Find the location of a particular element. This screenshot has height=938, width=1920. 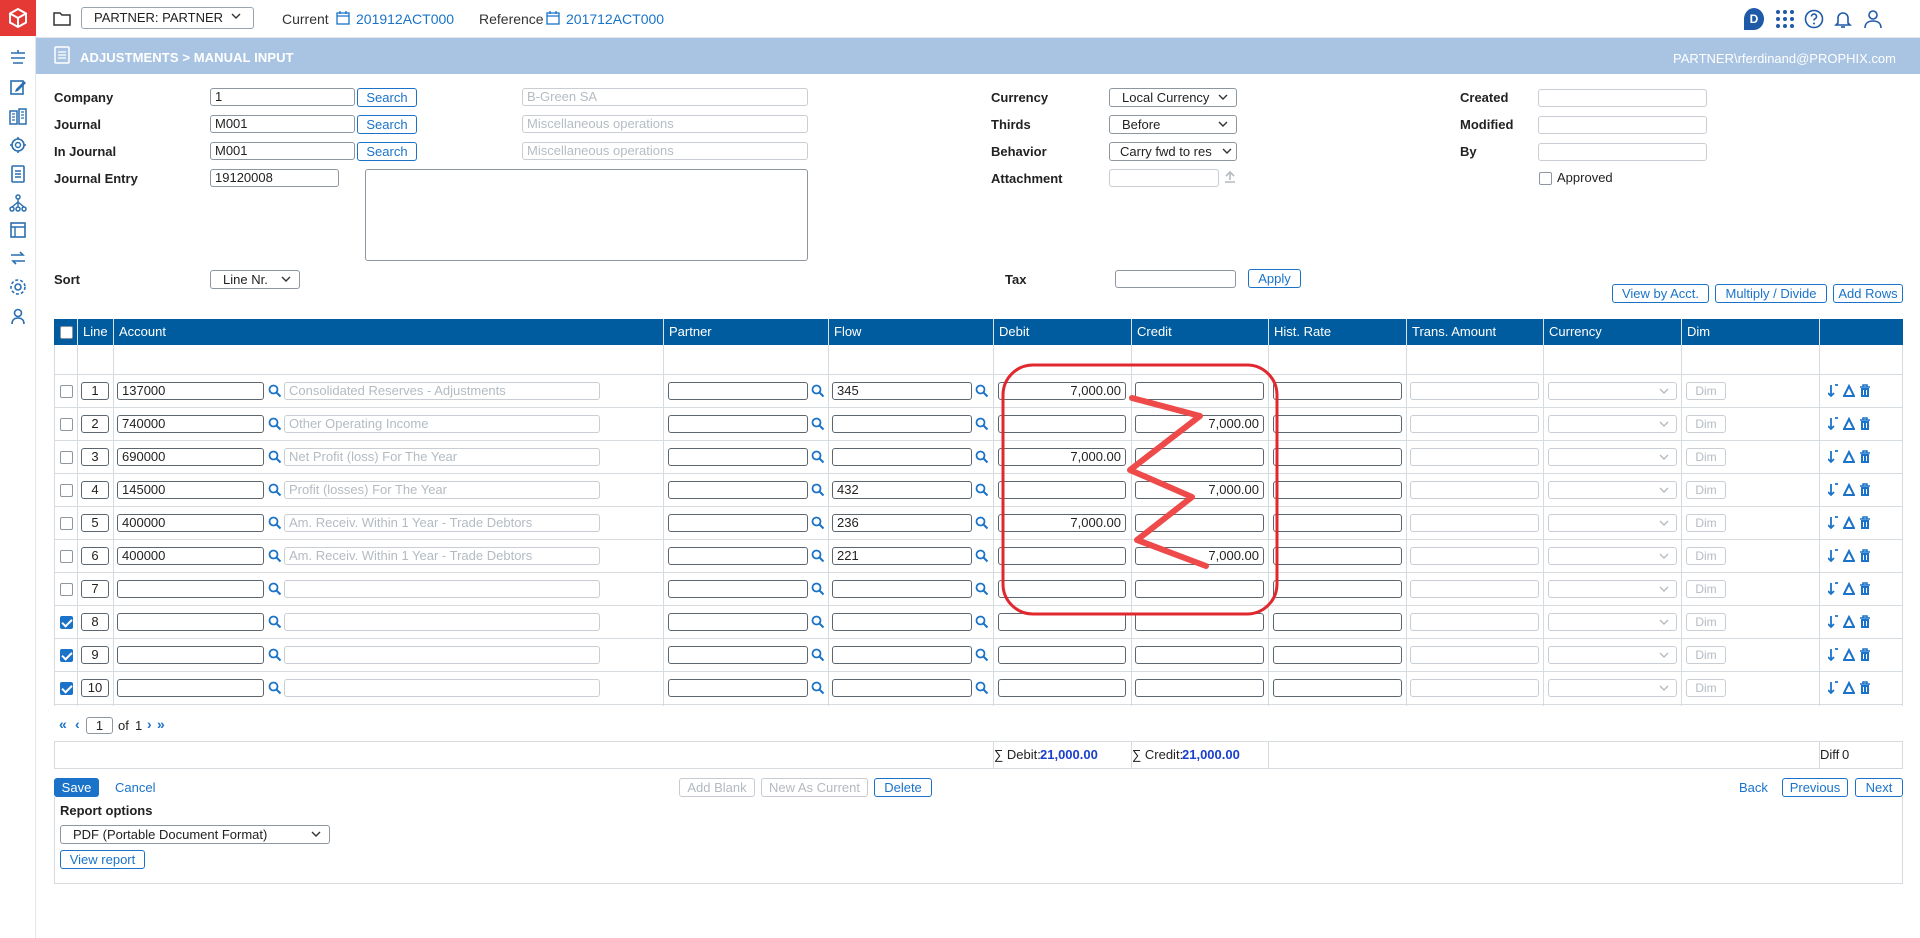

journal-entry-input: 19120008 is located at coordinates (274, 178).